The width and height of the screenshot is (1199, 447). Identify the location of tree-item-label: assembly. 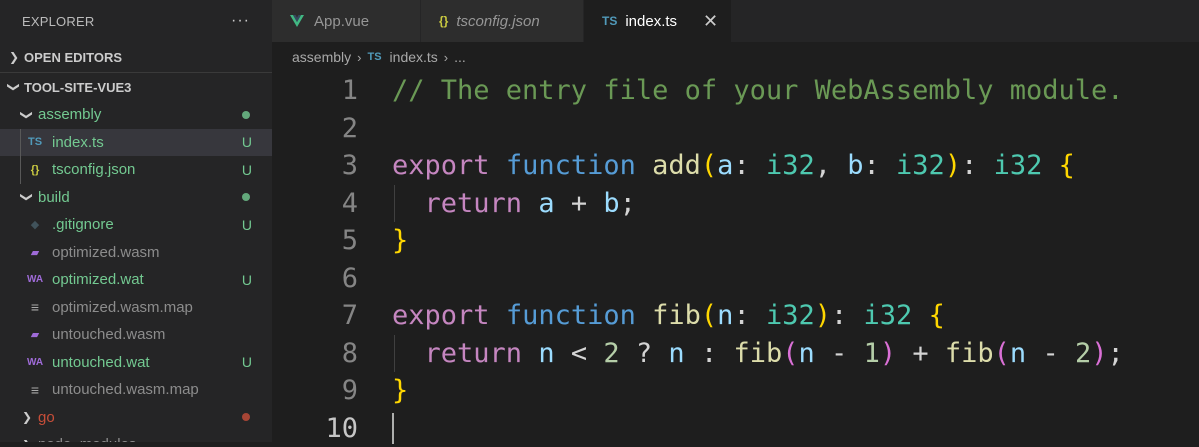
(69, 114).